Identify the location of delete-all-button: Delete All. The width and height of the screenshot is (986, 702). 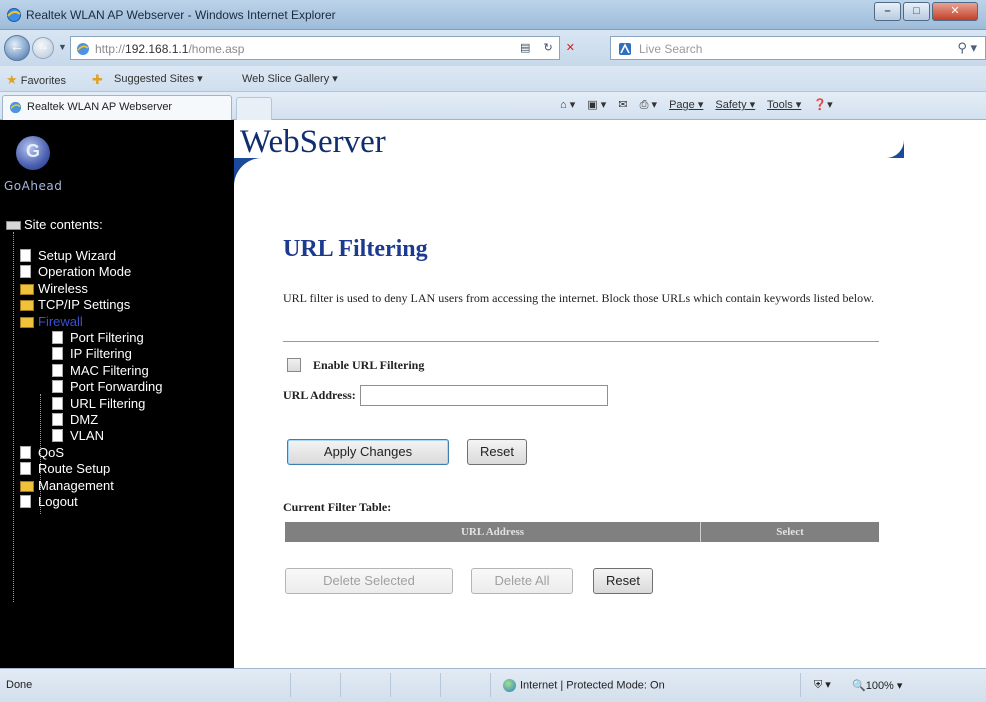
(522, 581).